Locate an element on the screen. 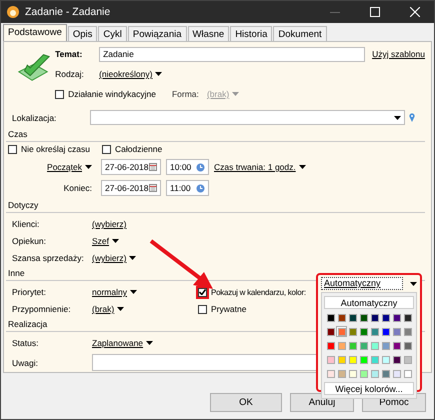  field-label: Przypomnienie: is located at coordinates (42, 309).